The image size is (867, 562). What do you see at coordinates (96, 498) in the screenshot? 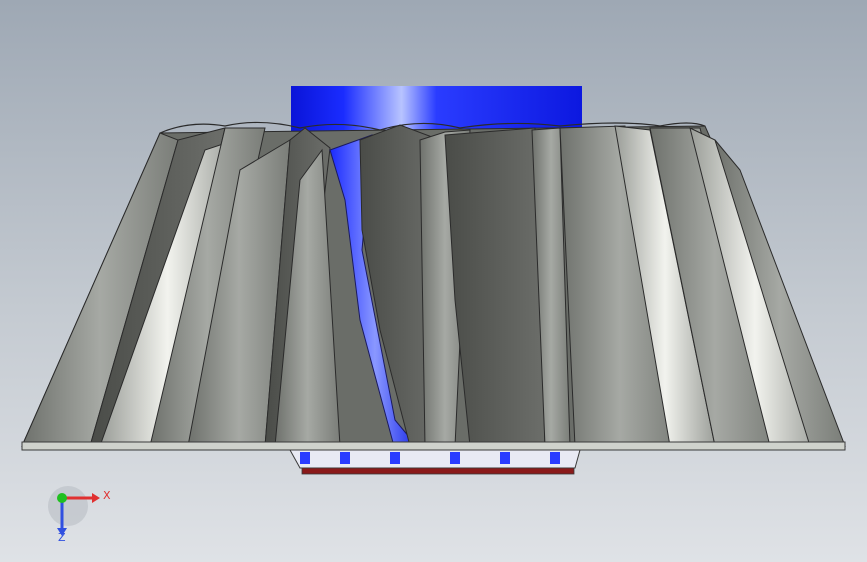
I see `x-axis-arrow` at bounding box center [96, 498].